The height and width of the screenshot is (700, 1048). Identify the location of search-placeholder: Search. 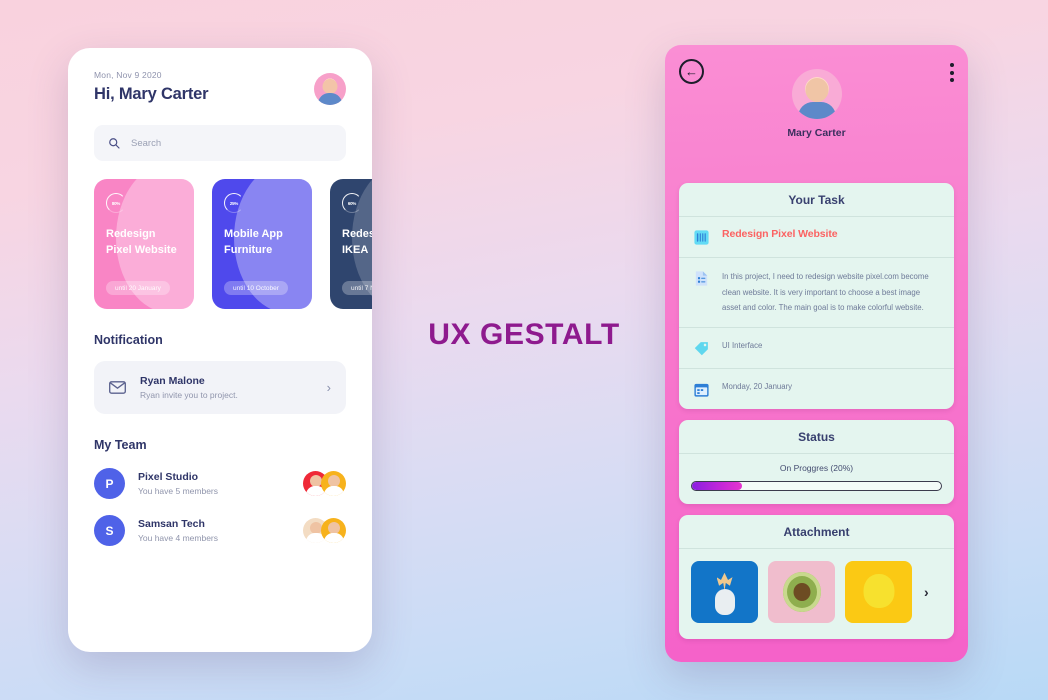
(146, 143).